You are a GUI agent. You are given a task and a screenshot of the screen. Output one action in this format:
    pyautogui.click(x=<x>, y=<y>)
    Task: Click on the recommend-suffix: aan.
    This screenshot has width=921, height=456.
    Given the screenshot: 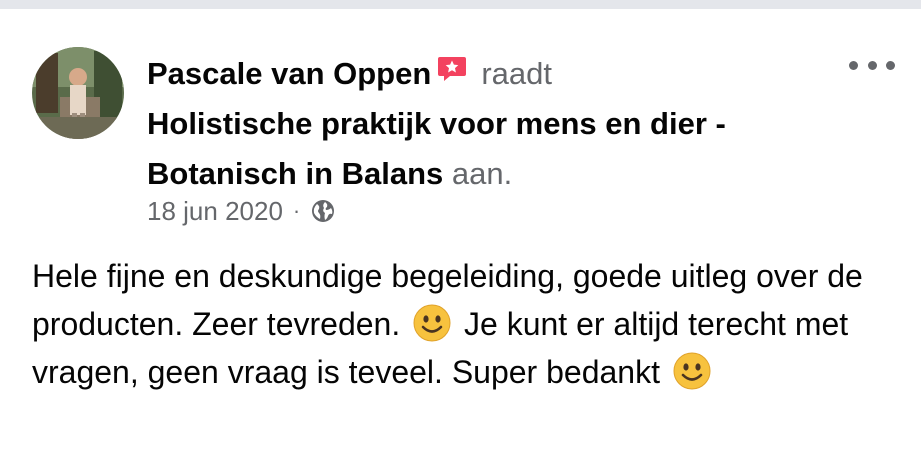 What is the action you would take?
    pyautogui.click(x=482, y=173)
    